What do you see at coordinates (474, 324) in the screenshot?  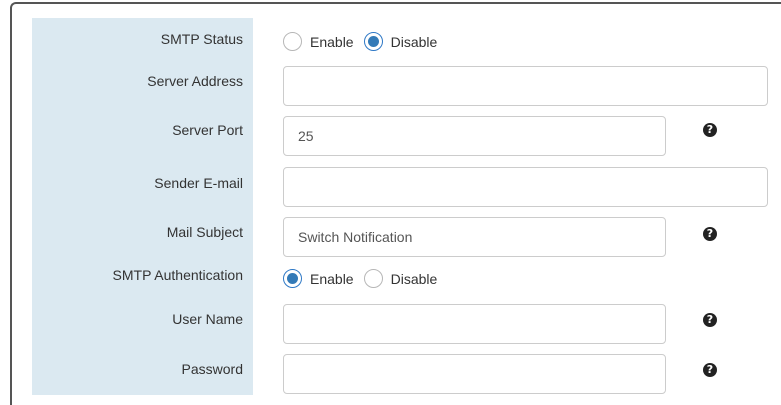 I see `user-name-input` at bounding box center [474, 324].